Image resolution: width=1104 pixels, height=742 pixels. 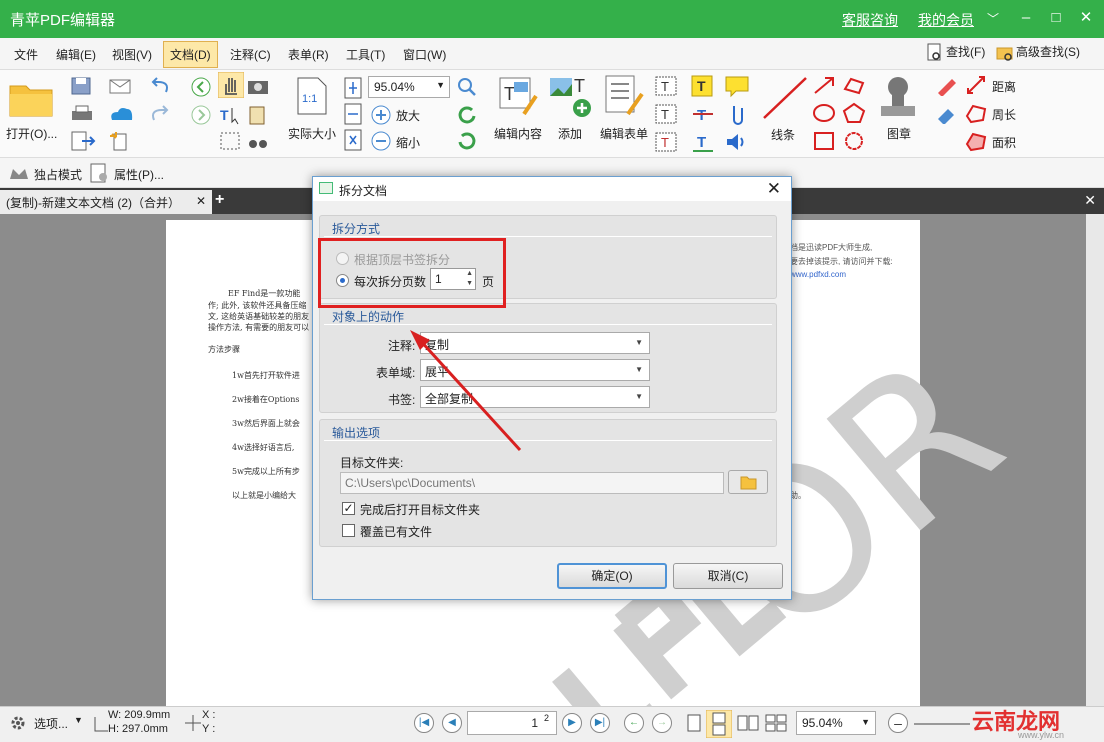 I want to click on actual-size-label: 实际大小, so click(x=312, y=133).